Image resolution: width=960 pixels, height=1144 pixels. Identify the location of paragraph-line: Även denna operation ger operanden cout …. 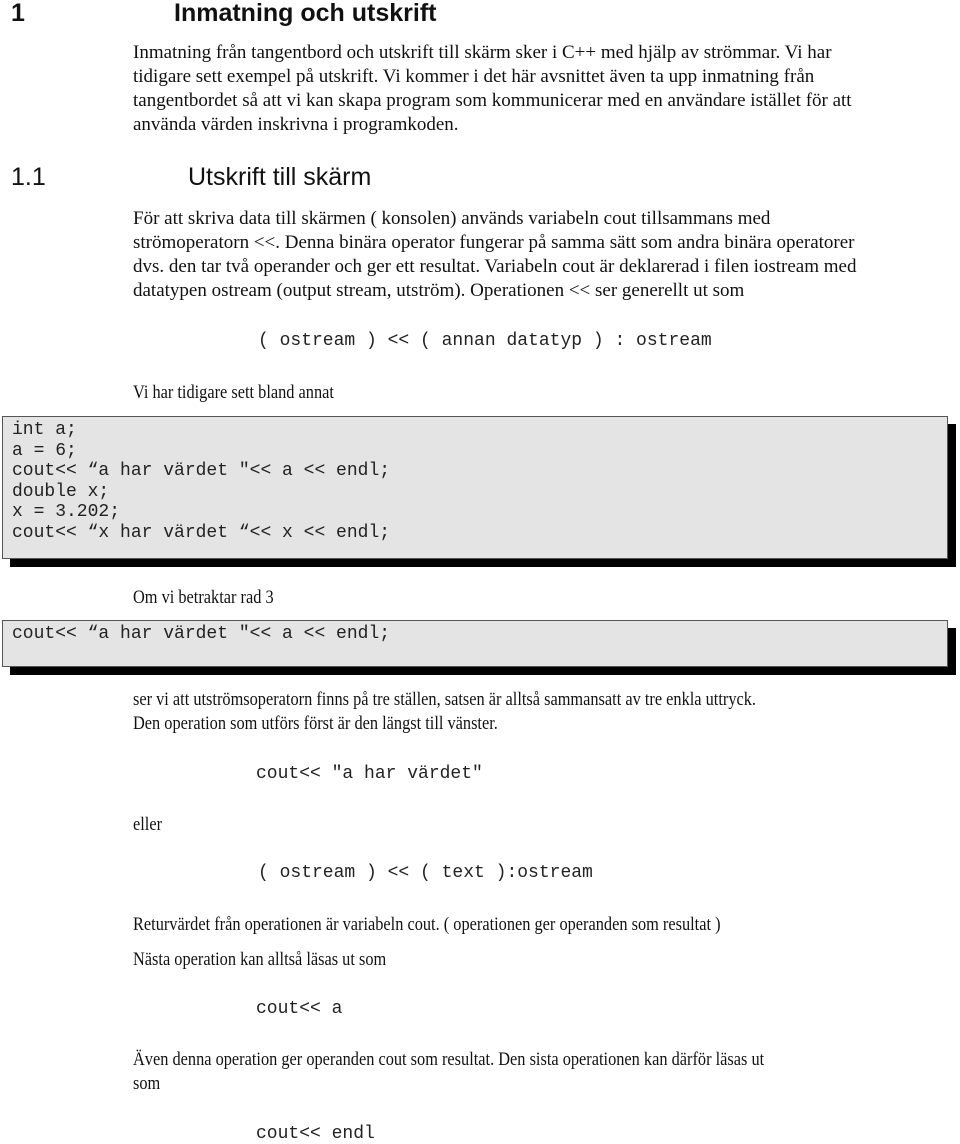
(449, 1059).